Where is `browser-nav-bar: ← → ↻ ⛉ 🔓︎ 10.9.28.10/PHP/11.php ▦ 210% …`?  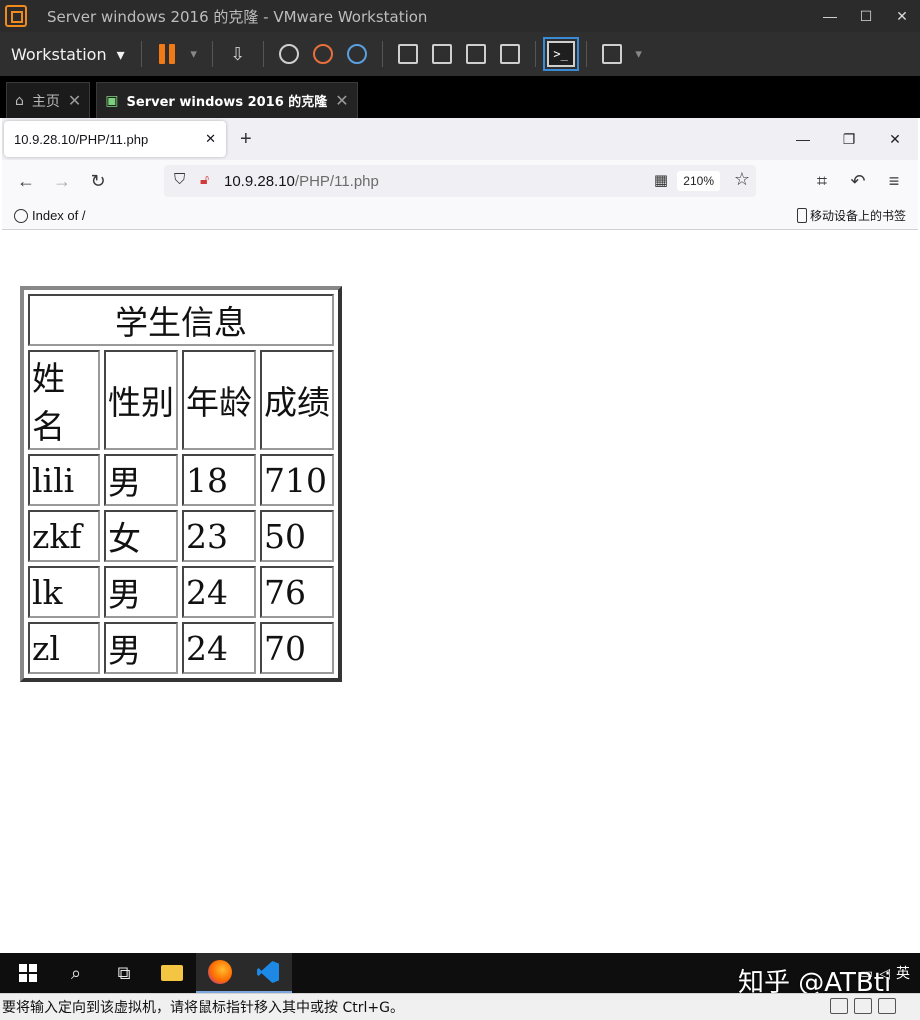
browser-nav-bar: ← → ↻ ⛉ 🔓︎ 10.9.28.10/PHP/11.php ▦ 210% … is located at coordinates (460, 181).